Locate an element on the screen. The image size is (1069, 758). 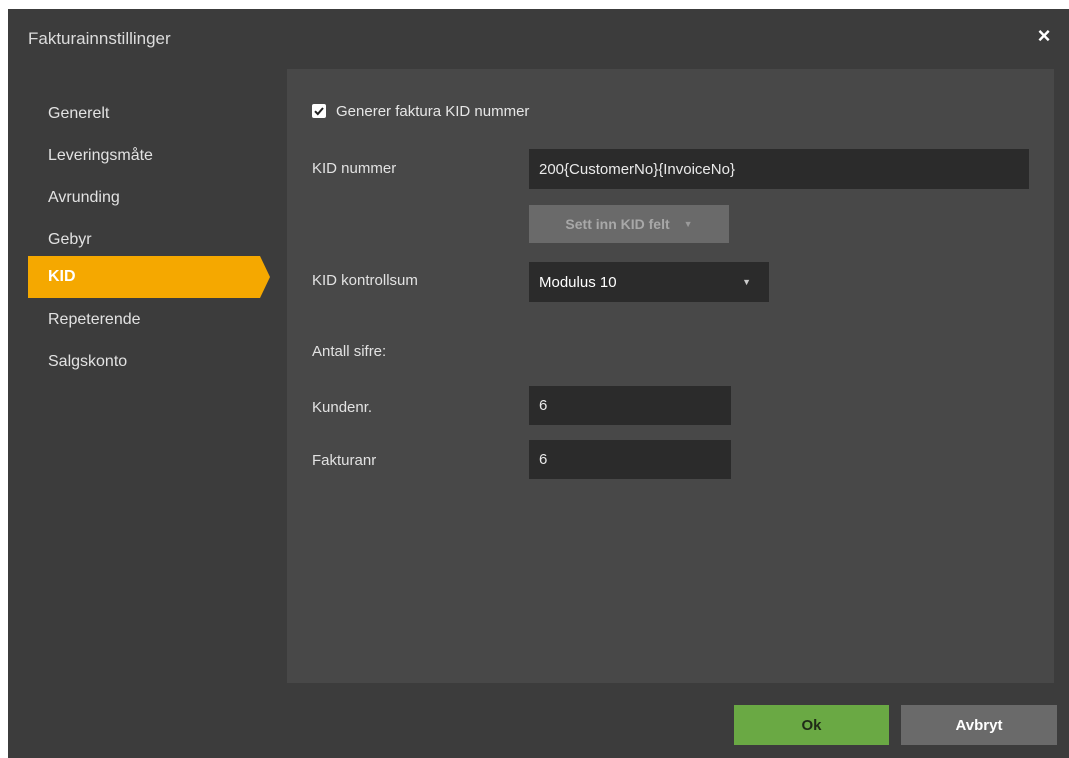
customer-no-label: Kundenr. is located at coordinates (342, 407).